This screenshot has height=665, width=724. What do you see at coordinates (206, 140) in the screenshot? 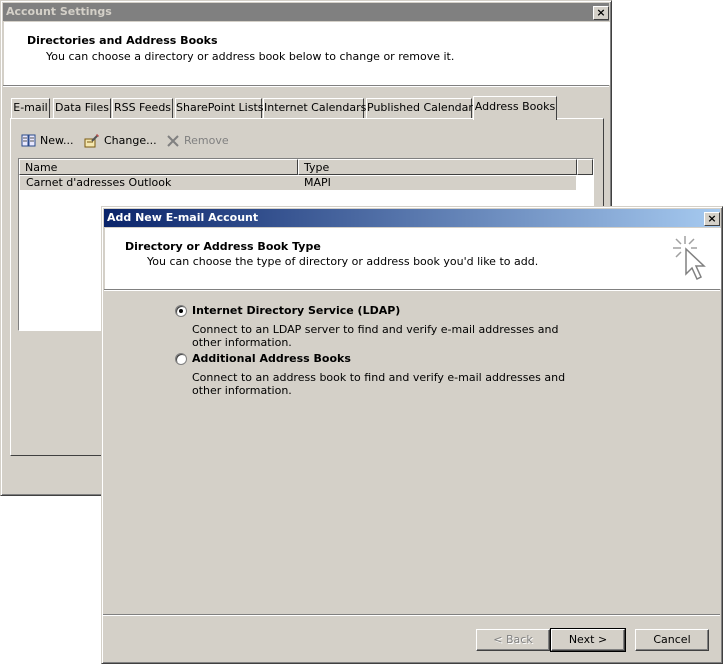
I see `remove-button-label: Remove` at bounding box center [206, 140].